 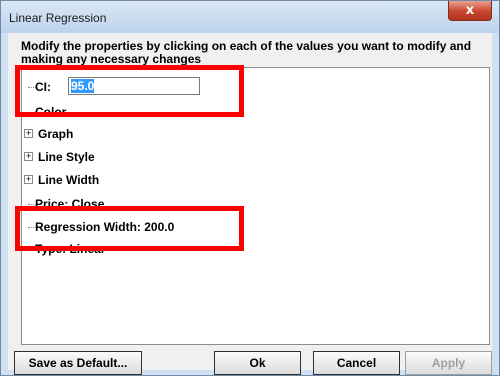 I want to click on apply-button: Apply, so click(x=448, y=363).